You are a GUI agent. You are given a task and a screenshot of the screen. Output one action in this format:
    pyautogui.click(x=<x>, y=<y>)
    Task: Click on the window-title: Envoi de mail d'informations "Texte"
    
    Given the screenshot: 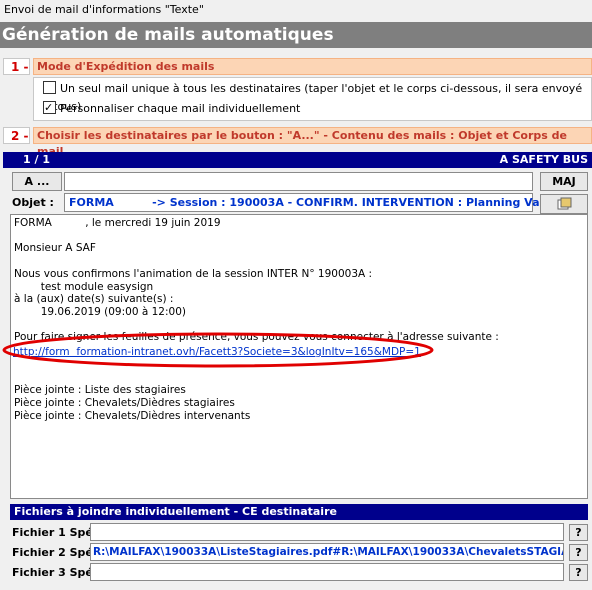 What is the action you would take?
    pyautogui.click(x=104, y=9)
    